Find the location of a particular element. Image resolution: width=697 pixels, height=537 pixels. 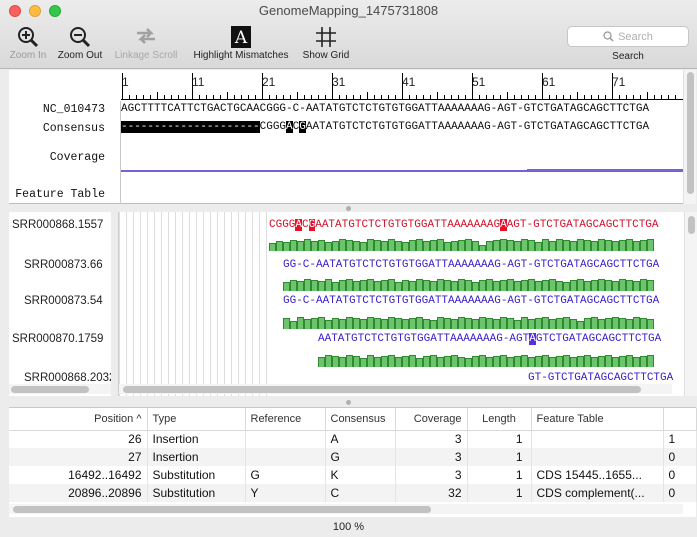

show-grid-button: Show Grid is located at coordinates (326, 45).